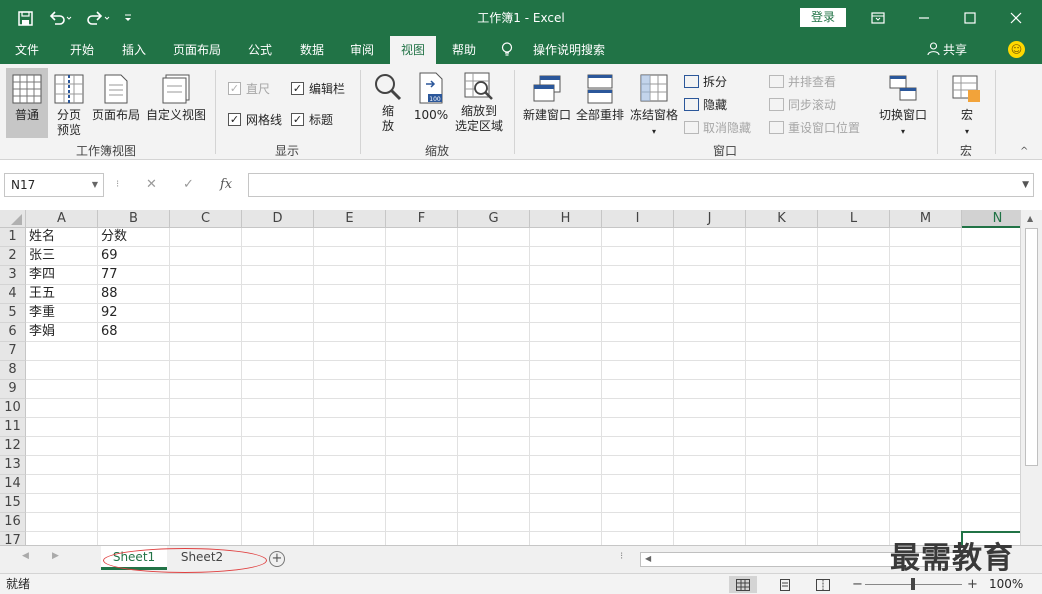 The height and width of the screenshot is (594, 1042). What do you see at coordinates (13, 522) in the screenshot?
I see `row-header: 16` at bounding box center [13, 522].